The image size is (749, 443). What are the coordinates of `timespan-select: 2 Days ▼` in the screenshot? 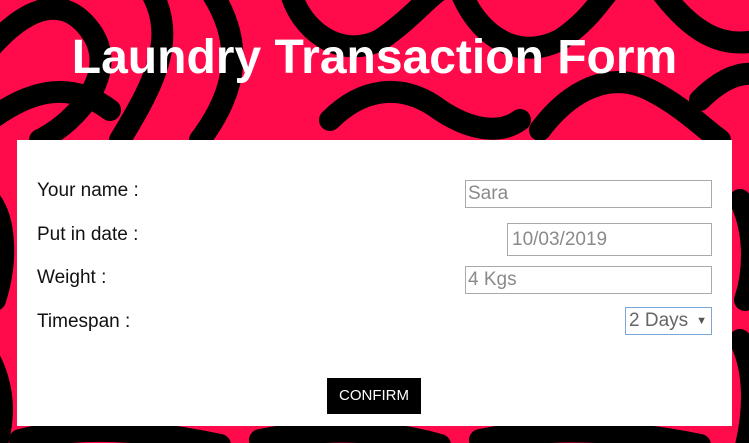 It's located at (668, 321).